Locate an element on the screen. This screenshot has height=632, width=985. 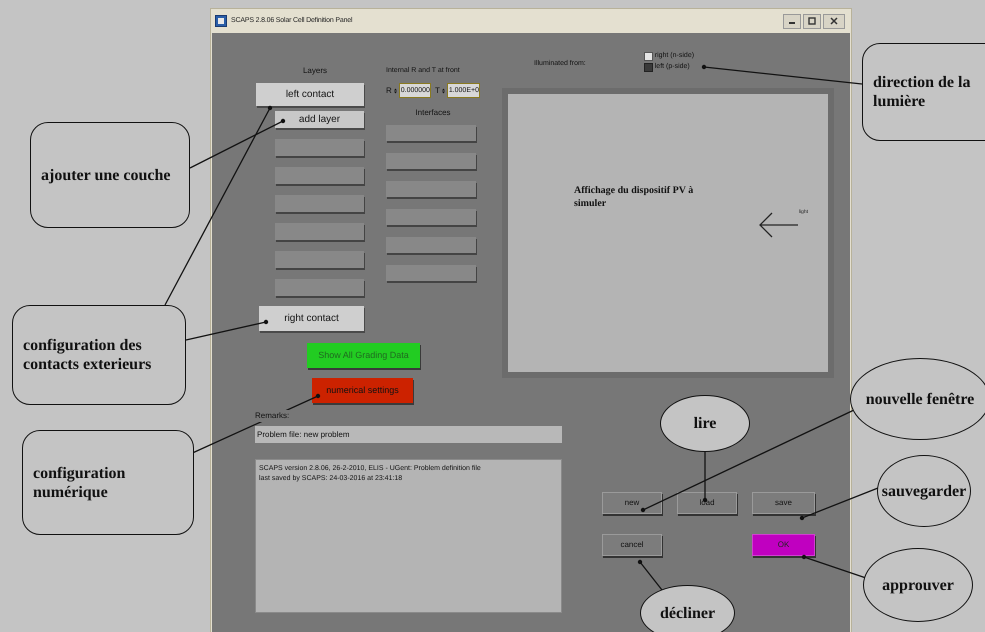
minimize-button is located at coordinates (792, 21).